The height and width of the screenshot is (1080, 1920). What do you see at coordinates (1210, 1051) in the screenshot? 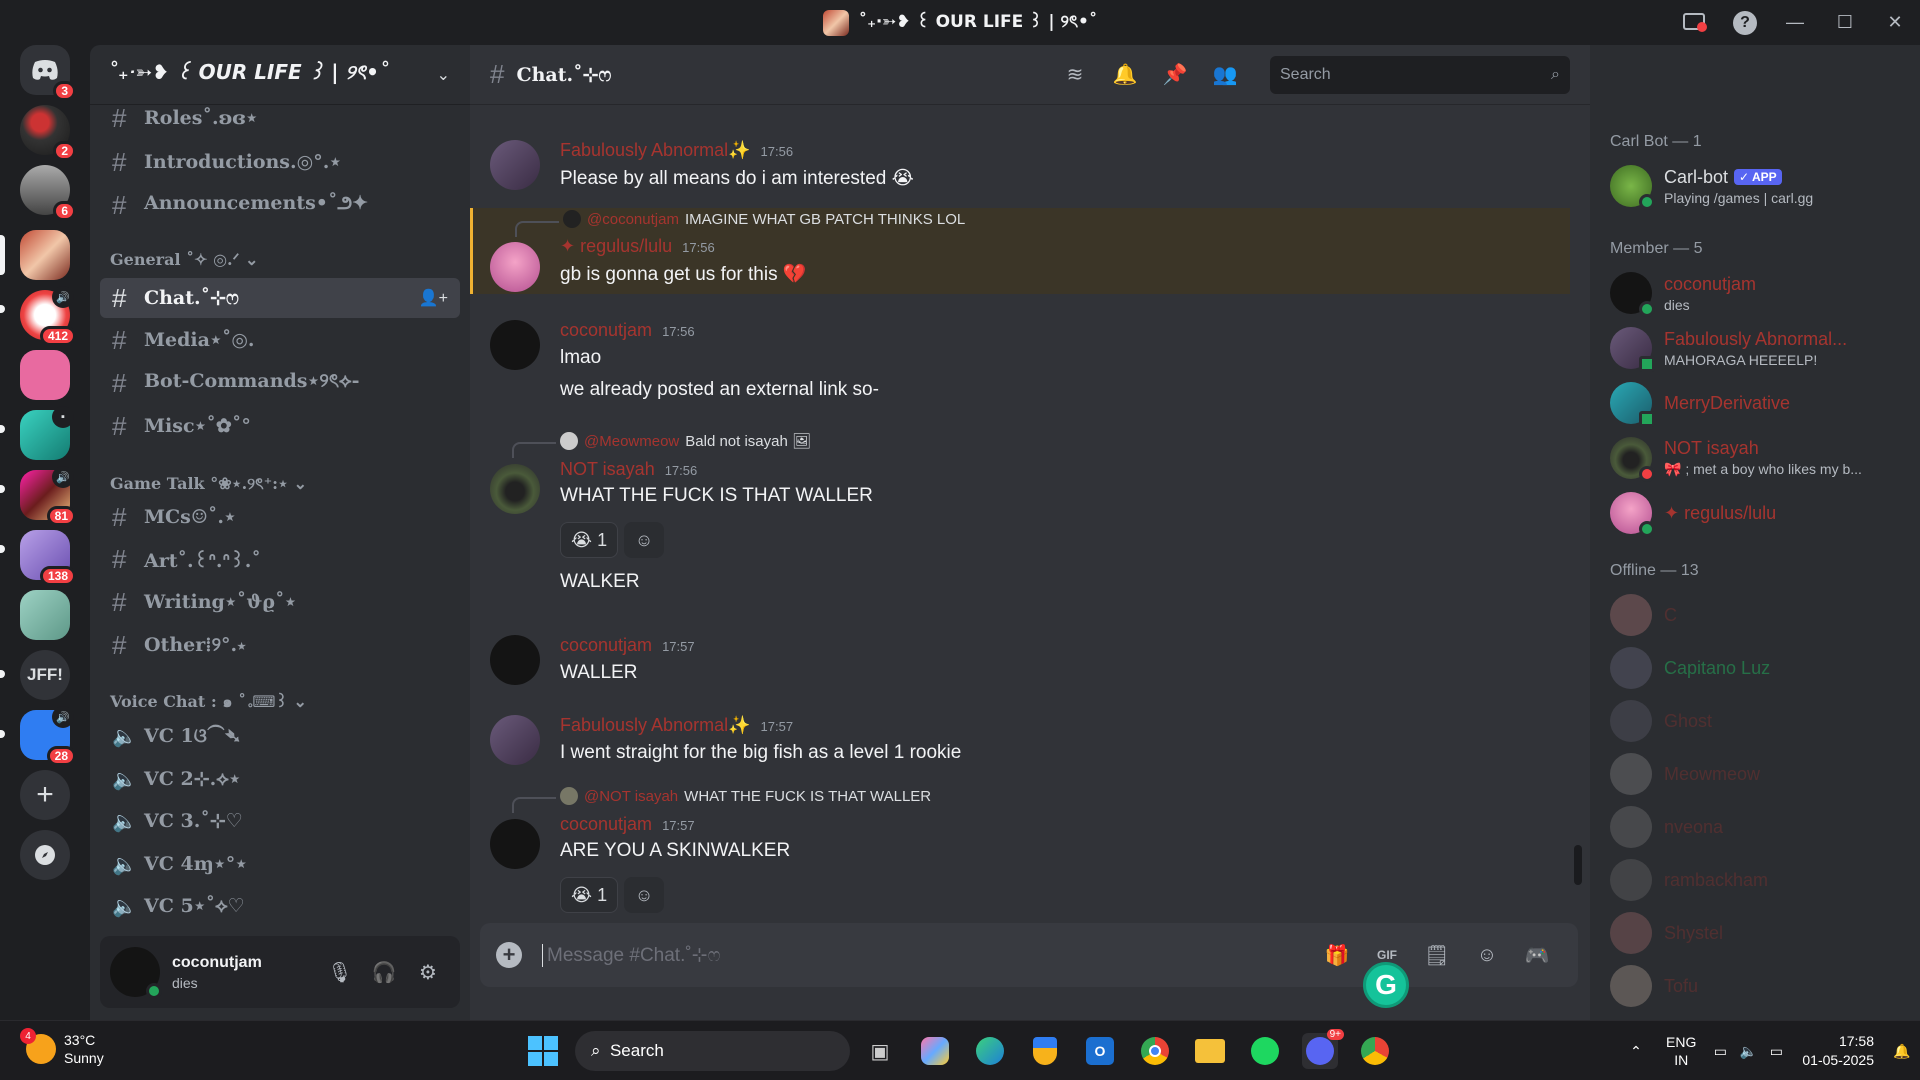
I see `file-explorer-icon` at bounding box center [1210, 1051].